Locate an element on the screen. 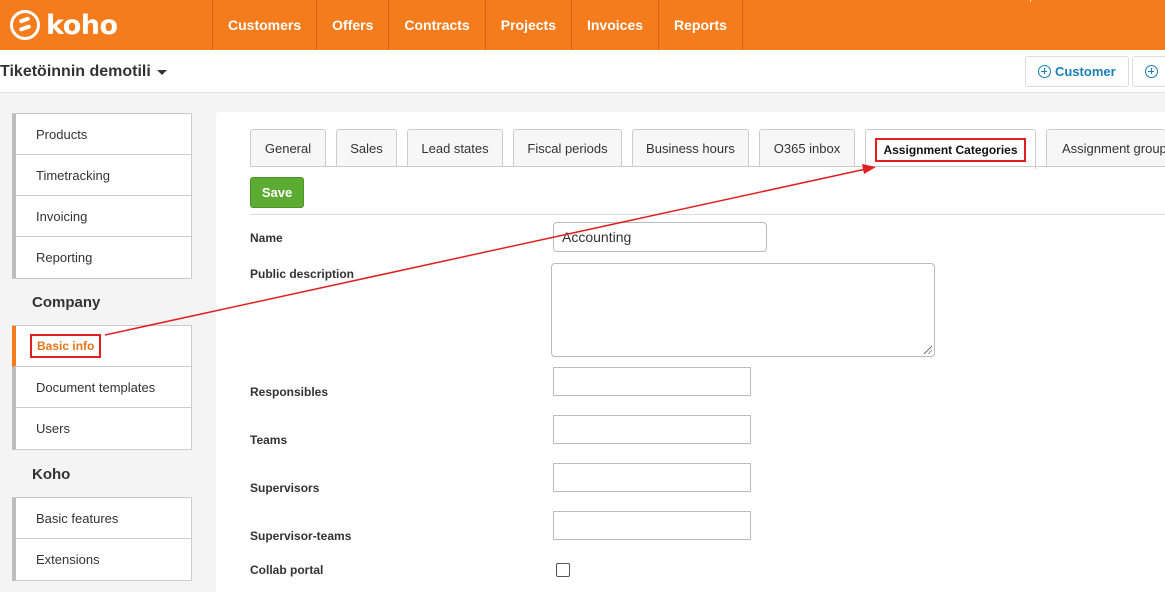  account-selector: Tiketöinnin demotili is located at coordinates (83, 72).